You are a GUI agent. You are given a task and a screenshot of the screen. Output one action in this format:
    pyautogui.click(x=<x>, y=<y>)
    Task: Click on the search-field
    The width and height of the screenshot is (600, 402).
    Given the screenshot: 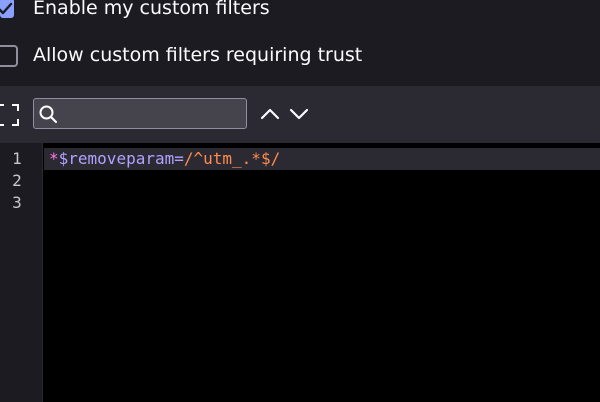 What is the action you would take?
    pyautogui.click(x=140, y=113)
    